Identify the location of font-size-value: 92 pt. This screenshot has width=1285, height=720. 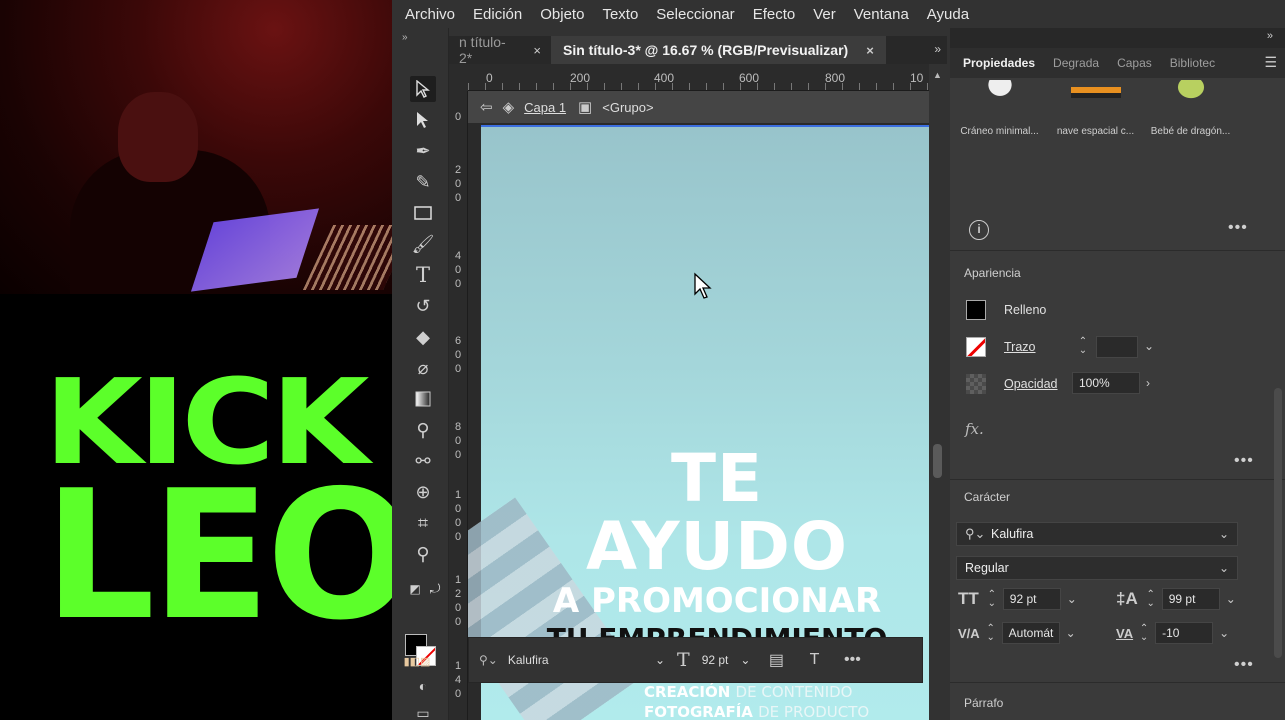
(715, 660).